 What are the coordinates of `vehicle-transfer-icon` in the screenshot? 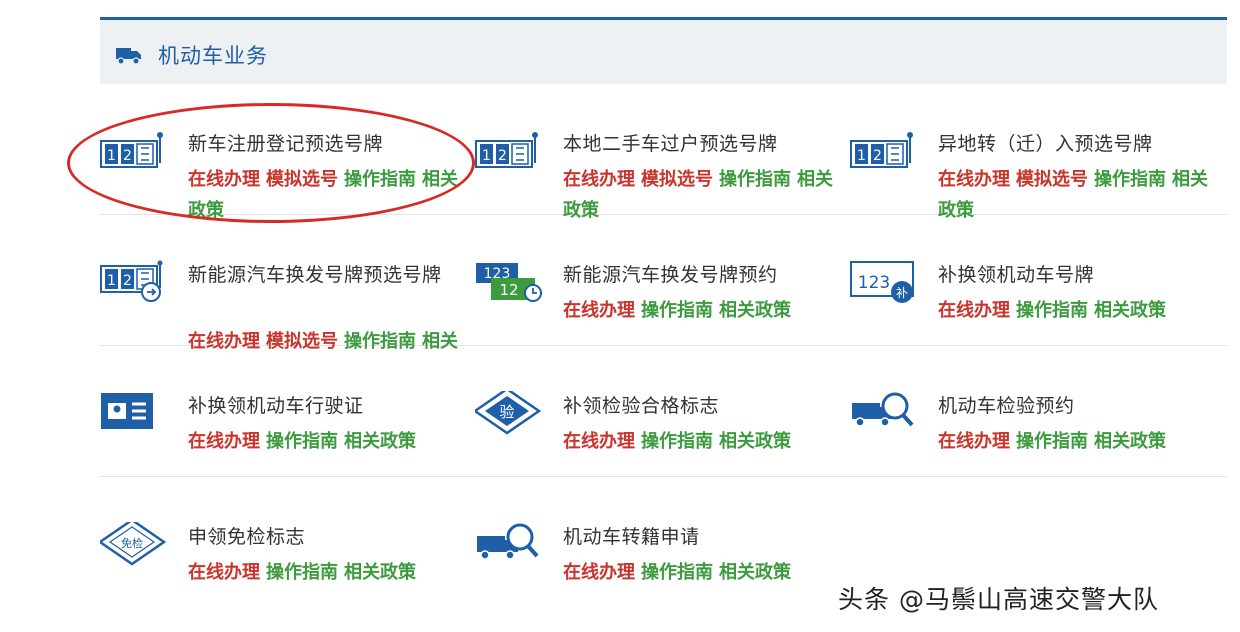 It's located at (510, 552).